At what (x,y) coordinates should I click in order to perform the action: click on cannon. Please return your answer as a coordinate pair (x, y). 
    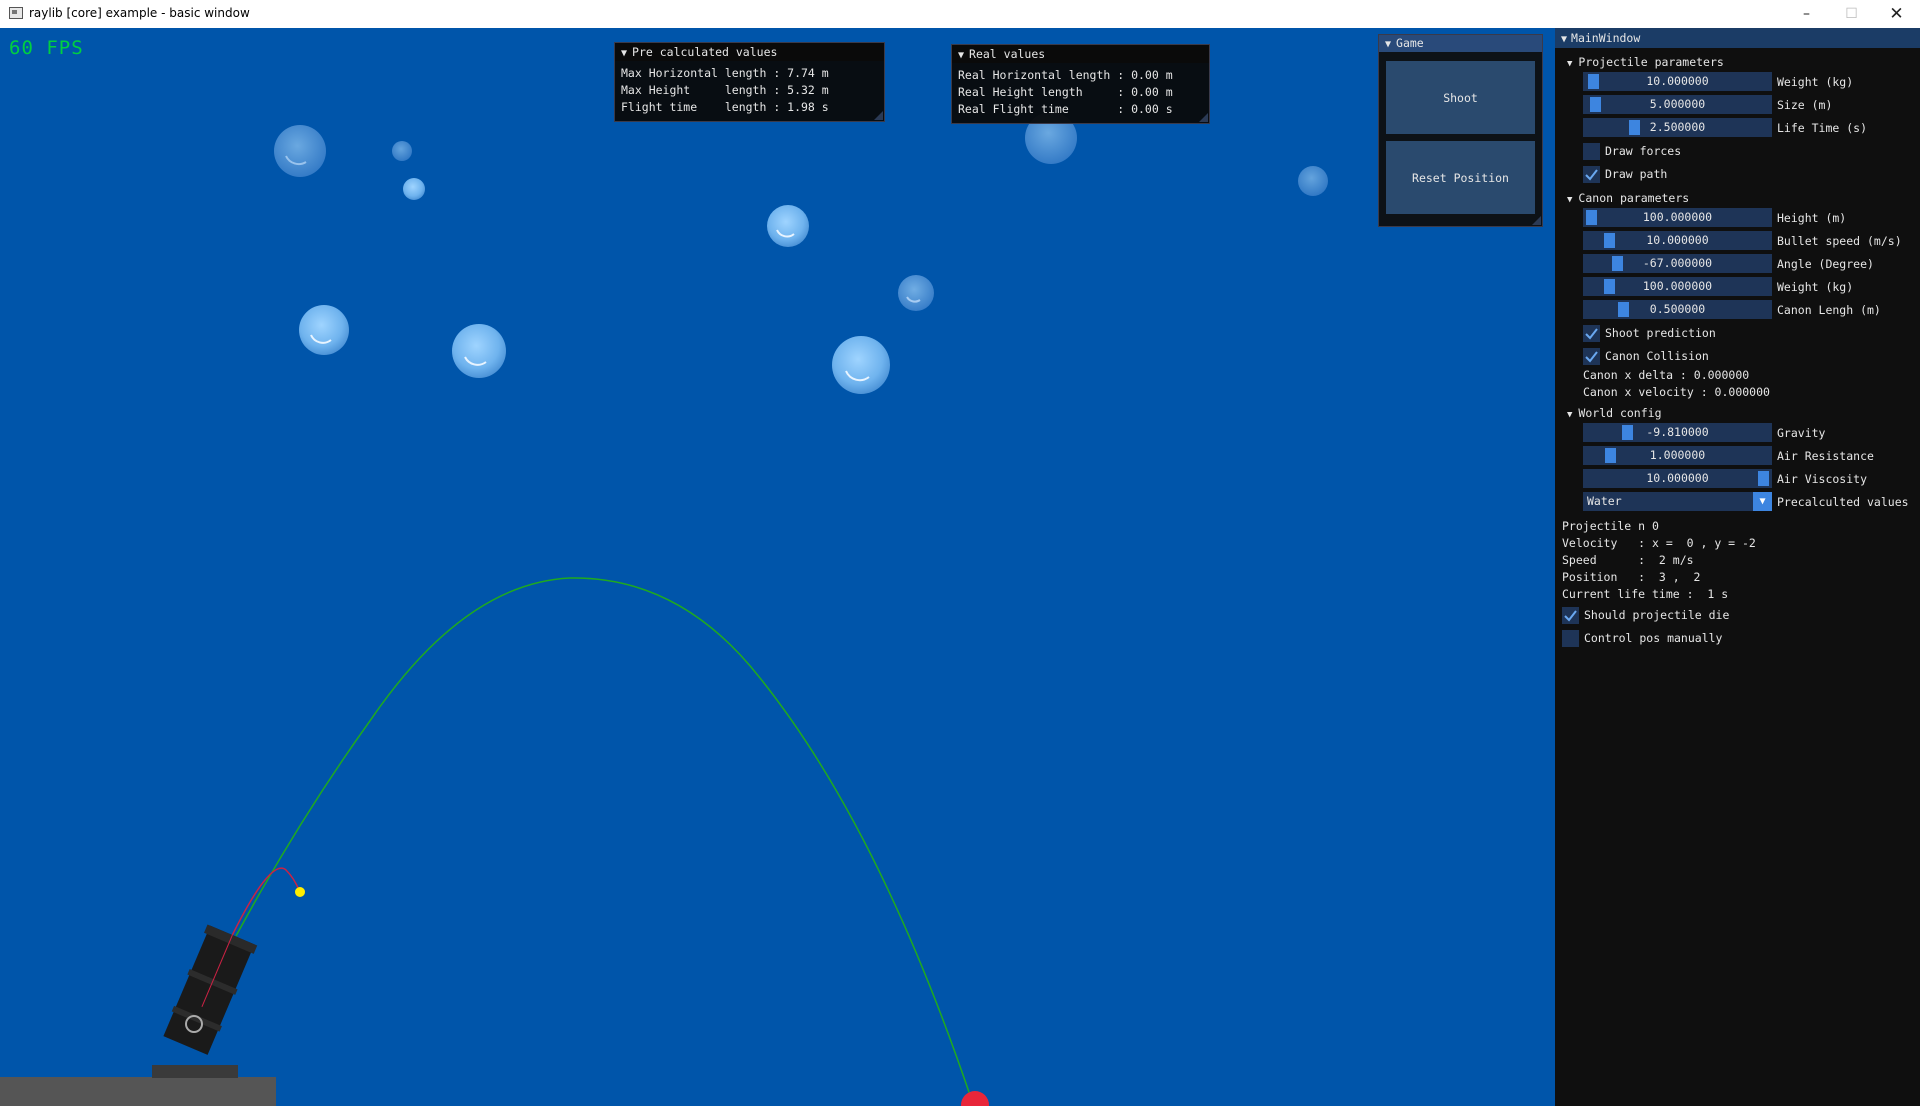
    Looking at the image, I should click on (205, 1001).